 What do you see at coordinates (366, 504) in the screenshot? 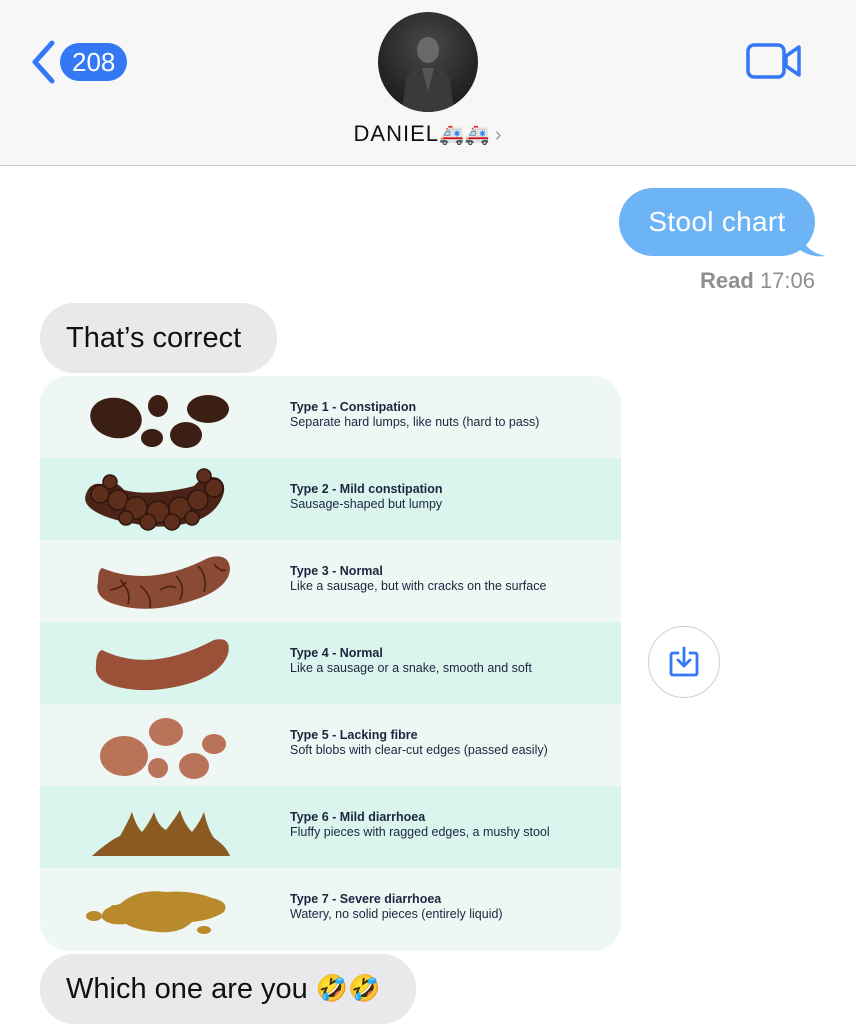
I see `stool-type-description: Sausage-shaped but lumpy` at bounding box center [366, 504].